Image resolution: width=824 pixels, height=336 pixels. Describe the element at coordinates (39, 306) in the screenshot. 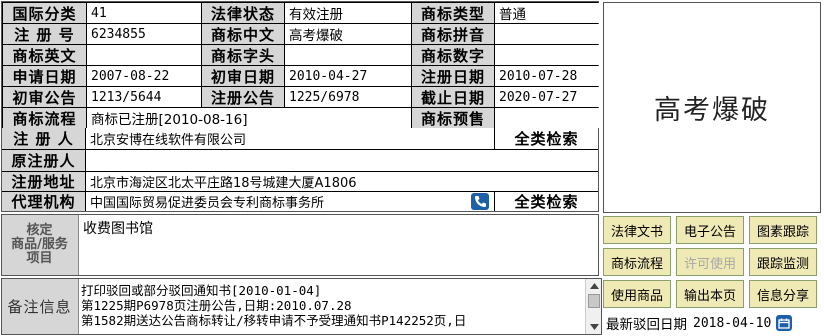

I see `notes-label: 备注信息` at that location.